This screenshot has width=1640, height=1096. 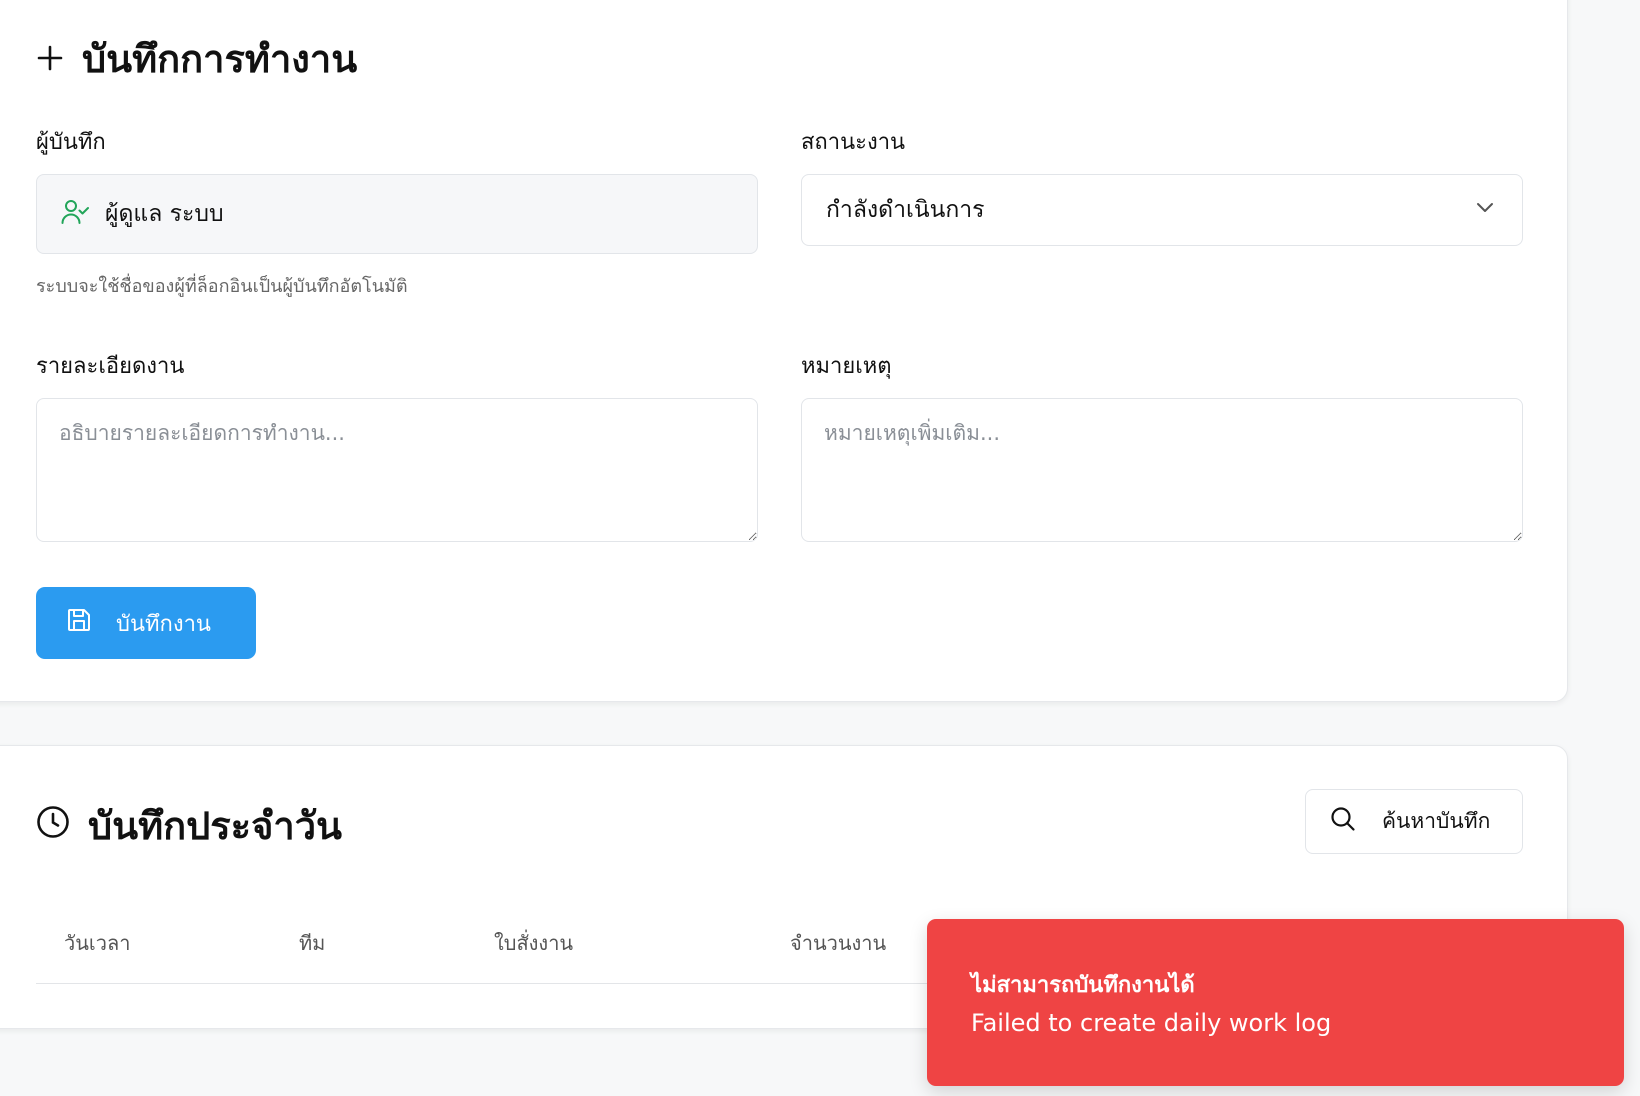 I want to click on chevron-down-icon, so click(x=1485, y=210).